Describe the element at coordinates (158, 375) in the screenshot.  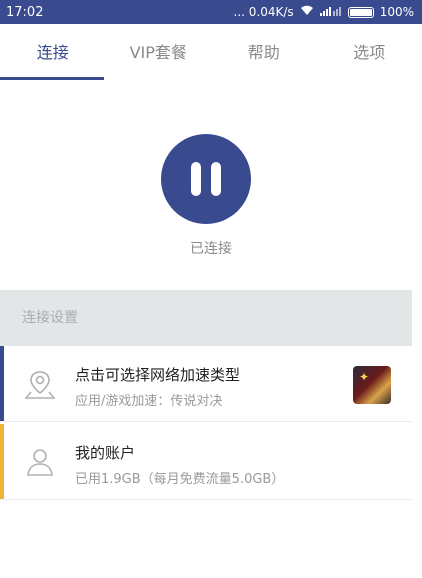
I see `acceleration-type-title: 点击可选择网络加速类型` at that location.